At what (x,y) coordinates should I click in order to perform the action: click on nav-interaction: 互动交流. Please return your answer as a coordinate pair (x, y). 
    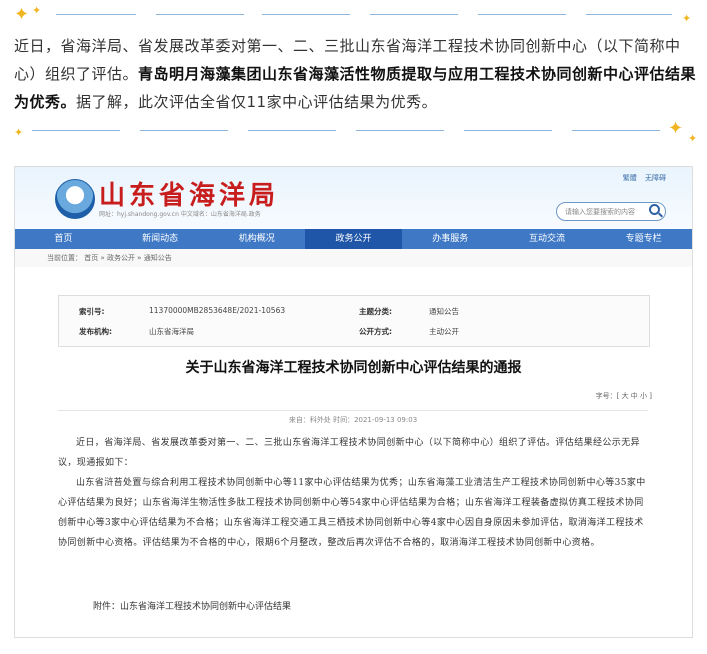
    Looking at the image, I should click on (547, 239).